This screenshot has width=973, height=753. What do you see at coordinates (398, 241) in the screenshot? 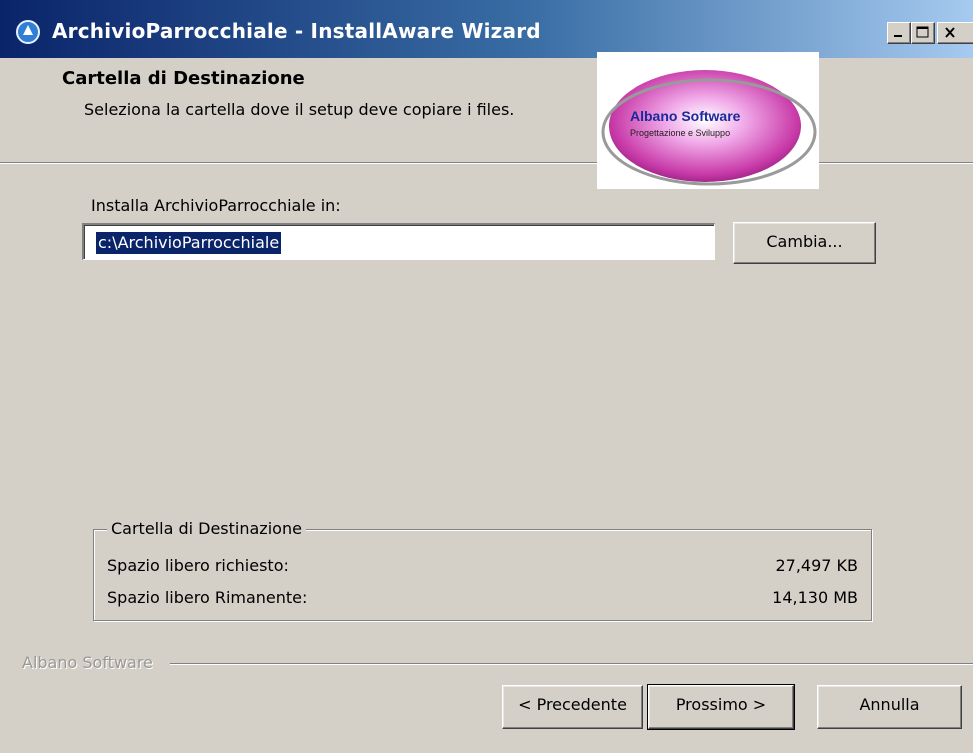
I see `install-path-input: c:\ArchivioParrocchiale` at bounding box center [398, 241].